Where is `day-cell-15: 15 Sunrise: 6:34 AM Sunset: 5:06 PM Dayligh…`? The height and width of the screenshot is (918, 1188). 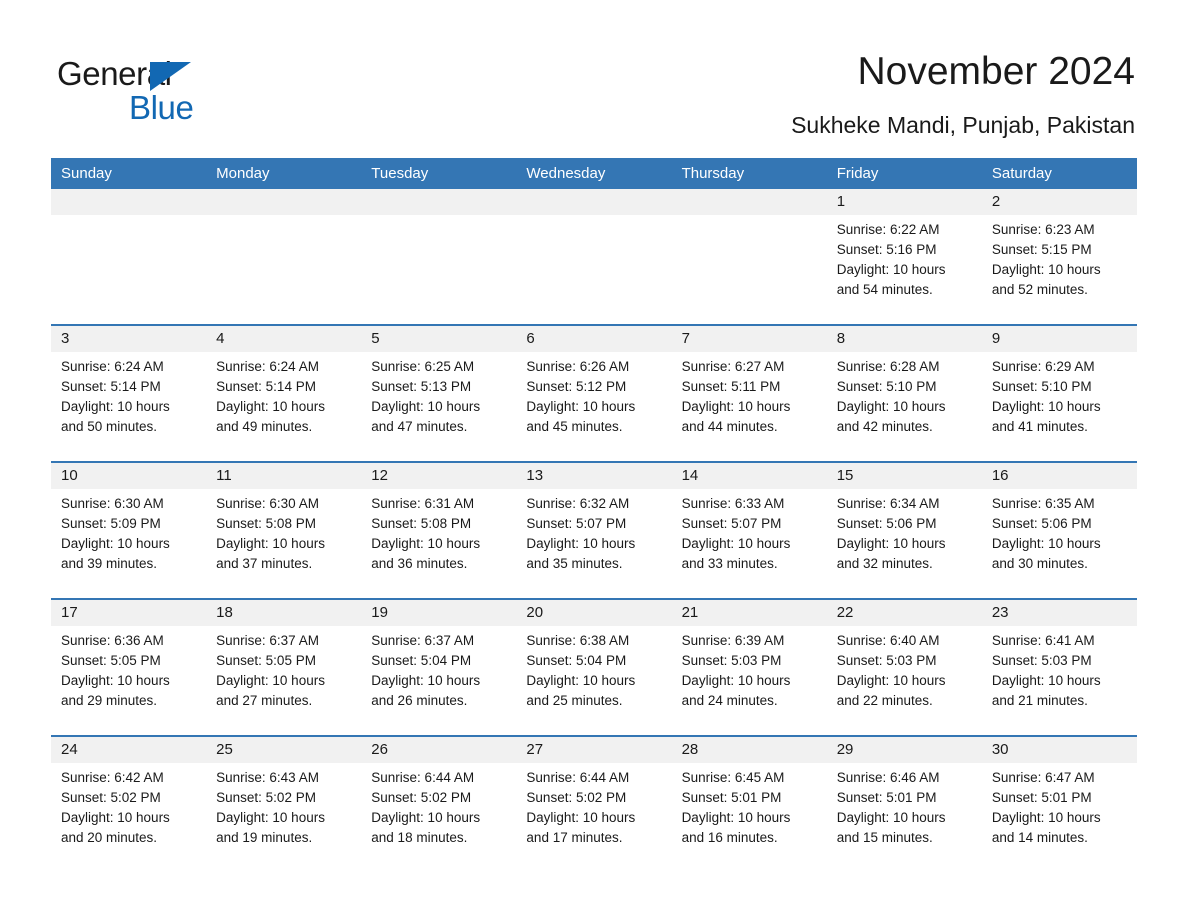
day-cell-15: 15 Sunrise: 6:34 AM Sunset: 5:06 PM Dayligh… is located at coordinates (904, 530).